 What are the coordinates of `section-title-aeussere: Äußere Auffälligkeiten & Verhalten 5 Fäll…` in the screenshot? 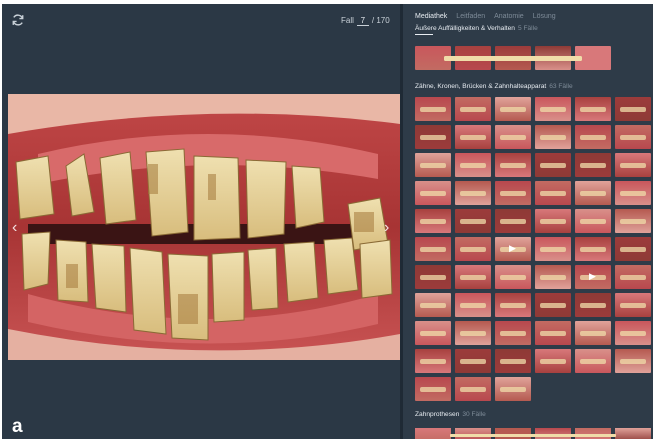 It's located at (476, 30).